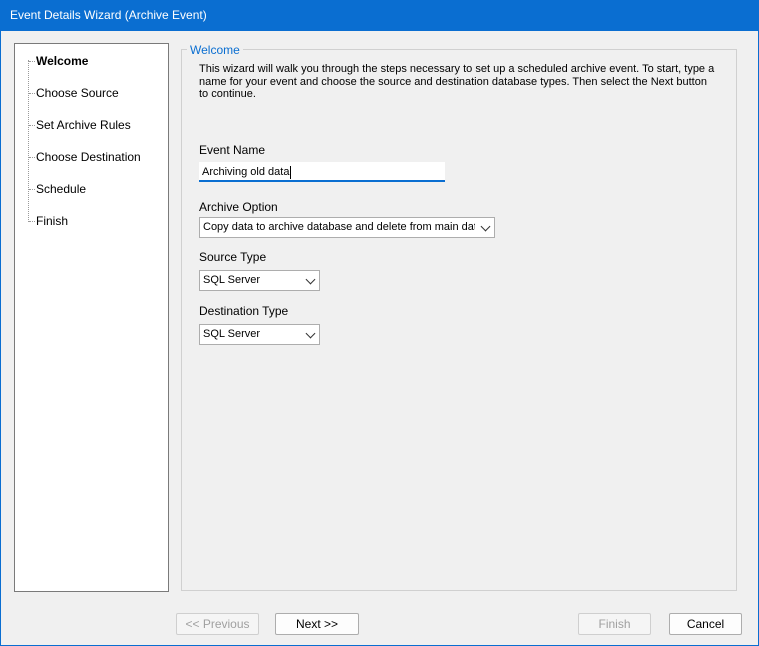 The height and width of the screenshot is (646, 759). Describe the element at coordinates (380, 15) in the screenshot. I see `title-bar: Event Details Wizard (Archive Event)` at that location.